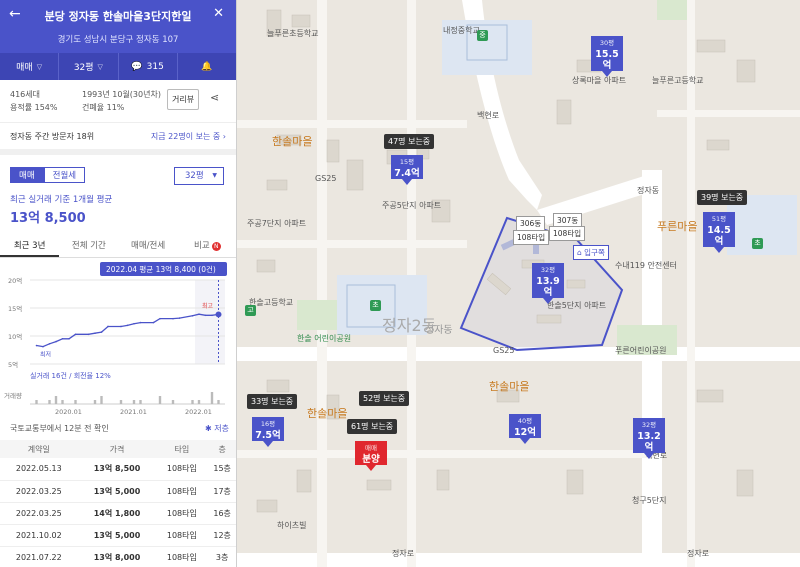 The height and width of the screenshot is (567, 800). Describe the element at coordinates (39, 469) in the screenshot. I see `table-cell: 2022.05.13` at that location.